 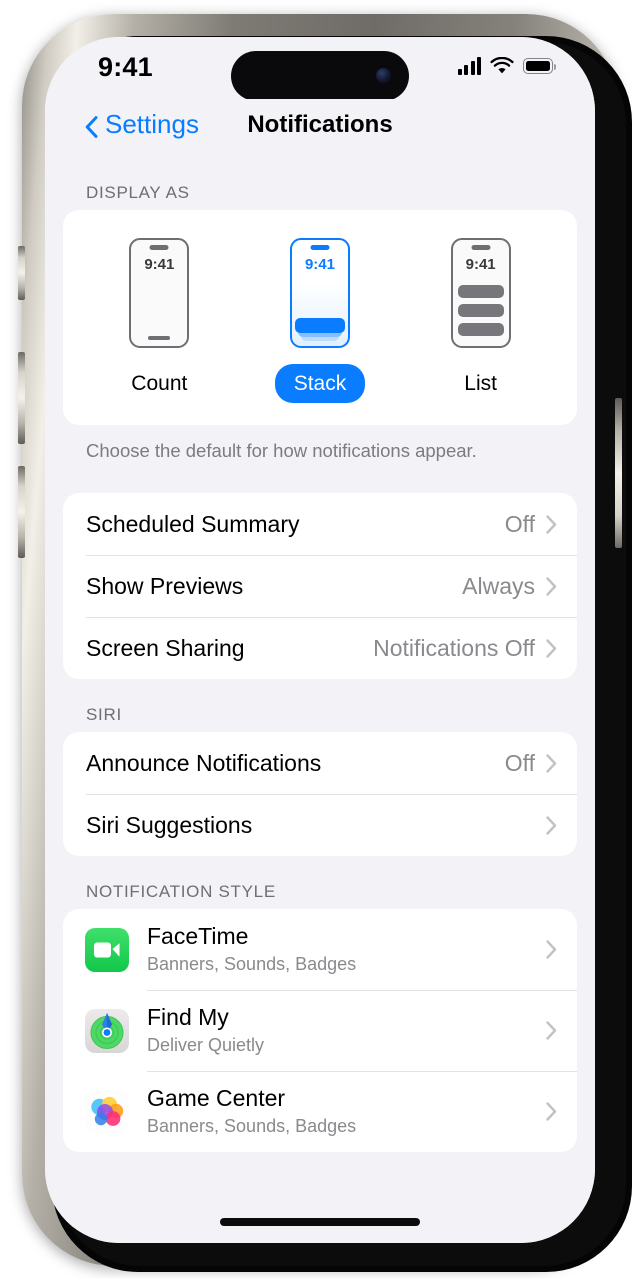 What do you see at coordinates (346, 1030) in the screenshot?
I see `app-text-block: Find My Deliver Quietly` at bounding box center [346, 1030].